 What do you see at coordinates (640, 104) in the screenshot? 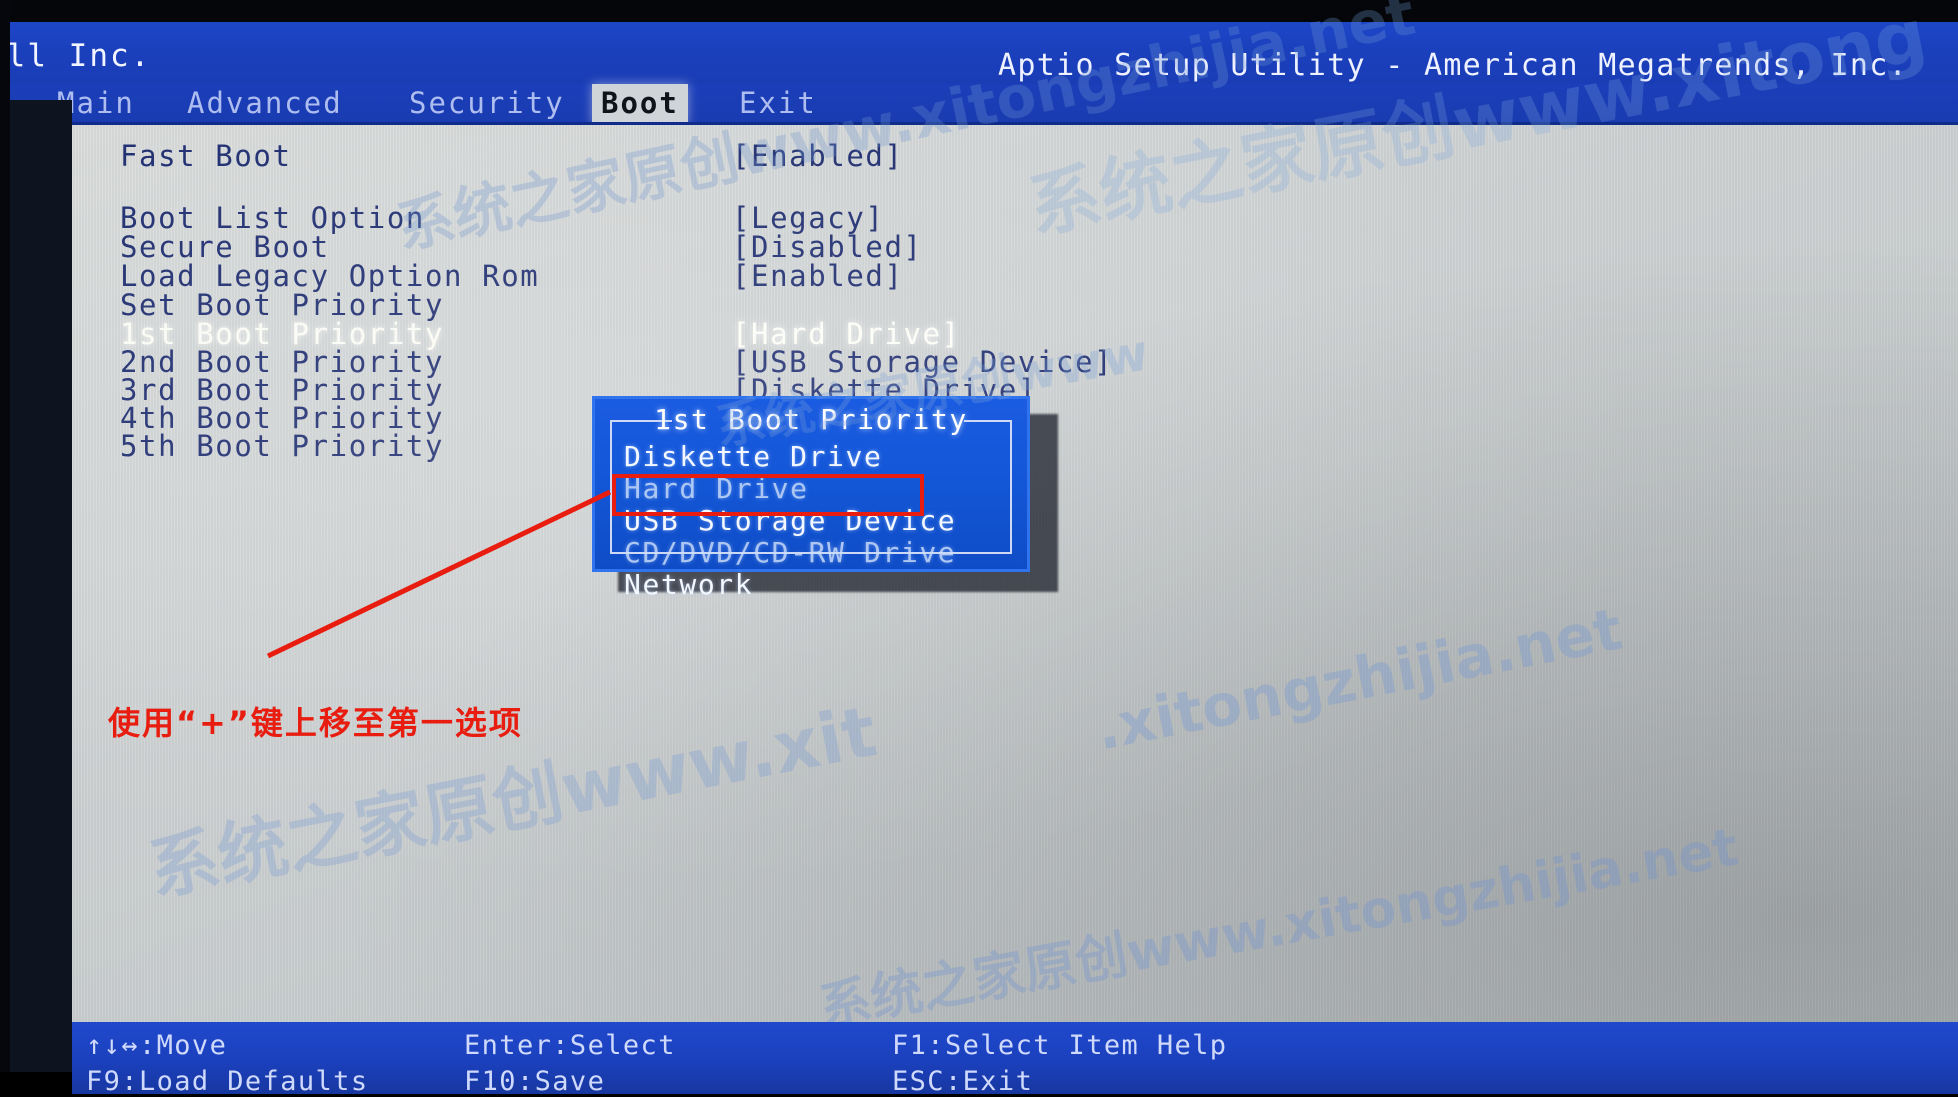
I see `tab-boot: Boot` at bounding box center [640, 104].